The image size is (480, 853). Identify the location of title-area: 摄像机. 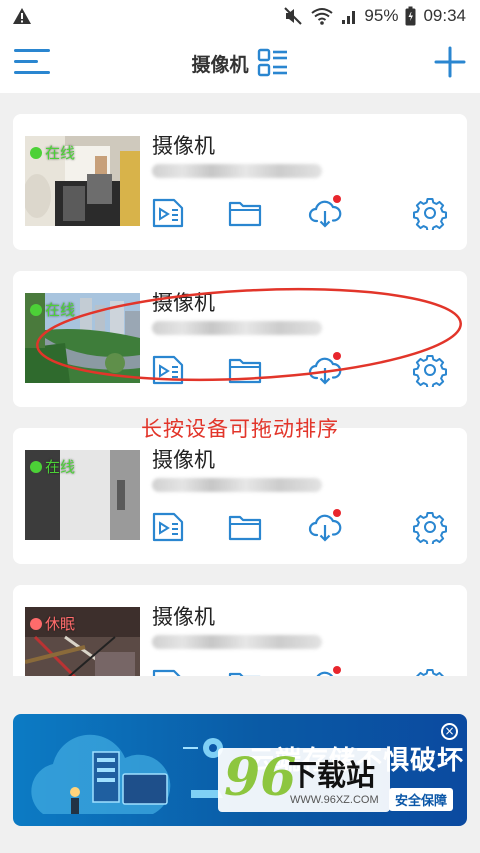
(240, 63).